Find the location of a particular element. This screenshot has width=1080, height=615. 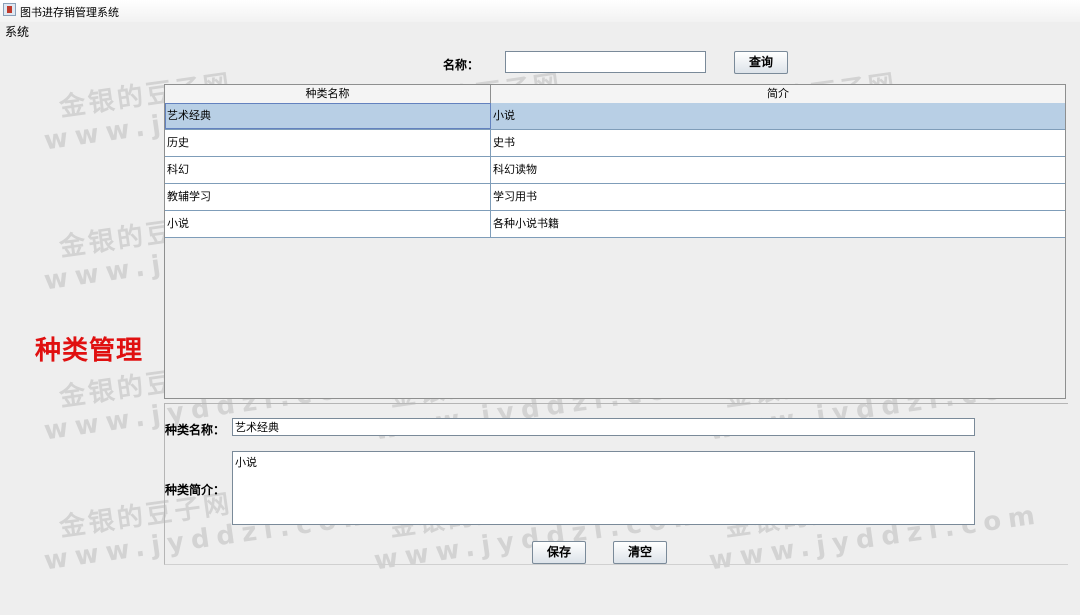

table-header: 种类名称 简介 is located at coordinates (615, 94).